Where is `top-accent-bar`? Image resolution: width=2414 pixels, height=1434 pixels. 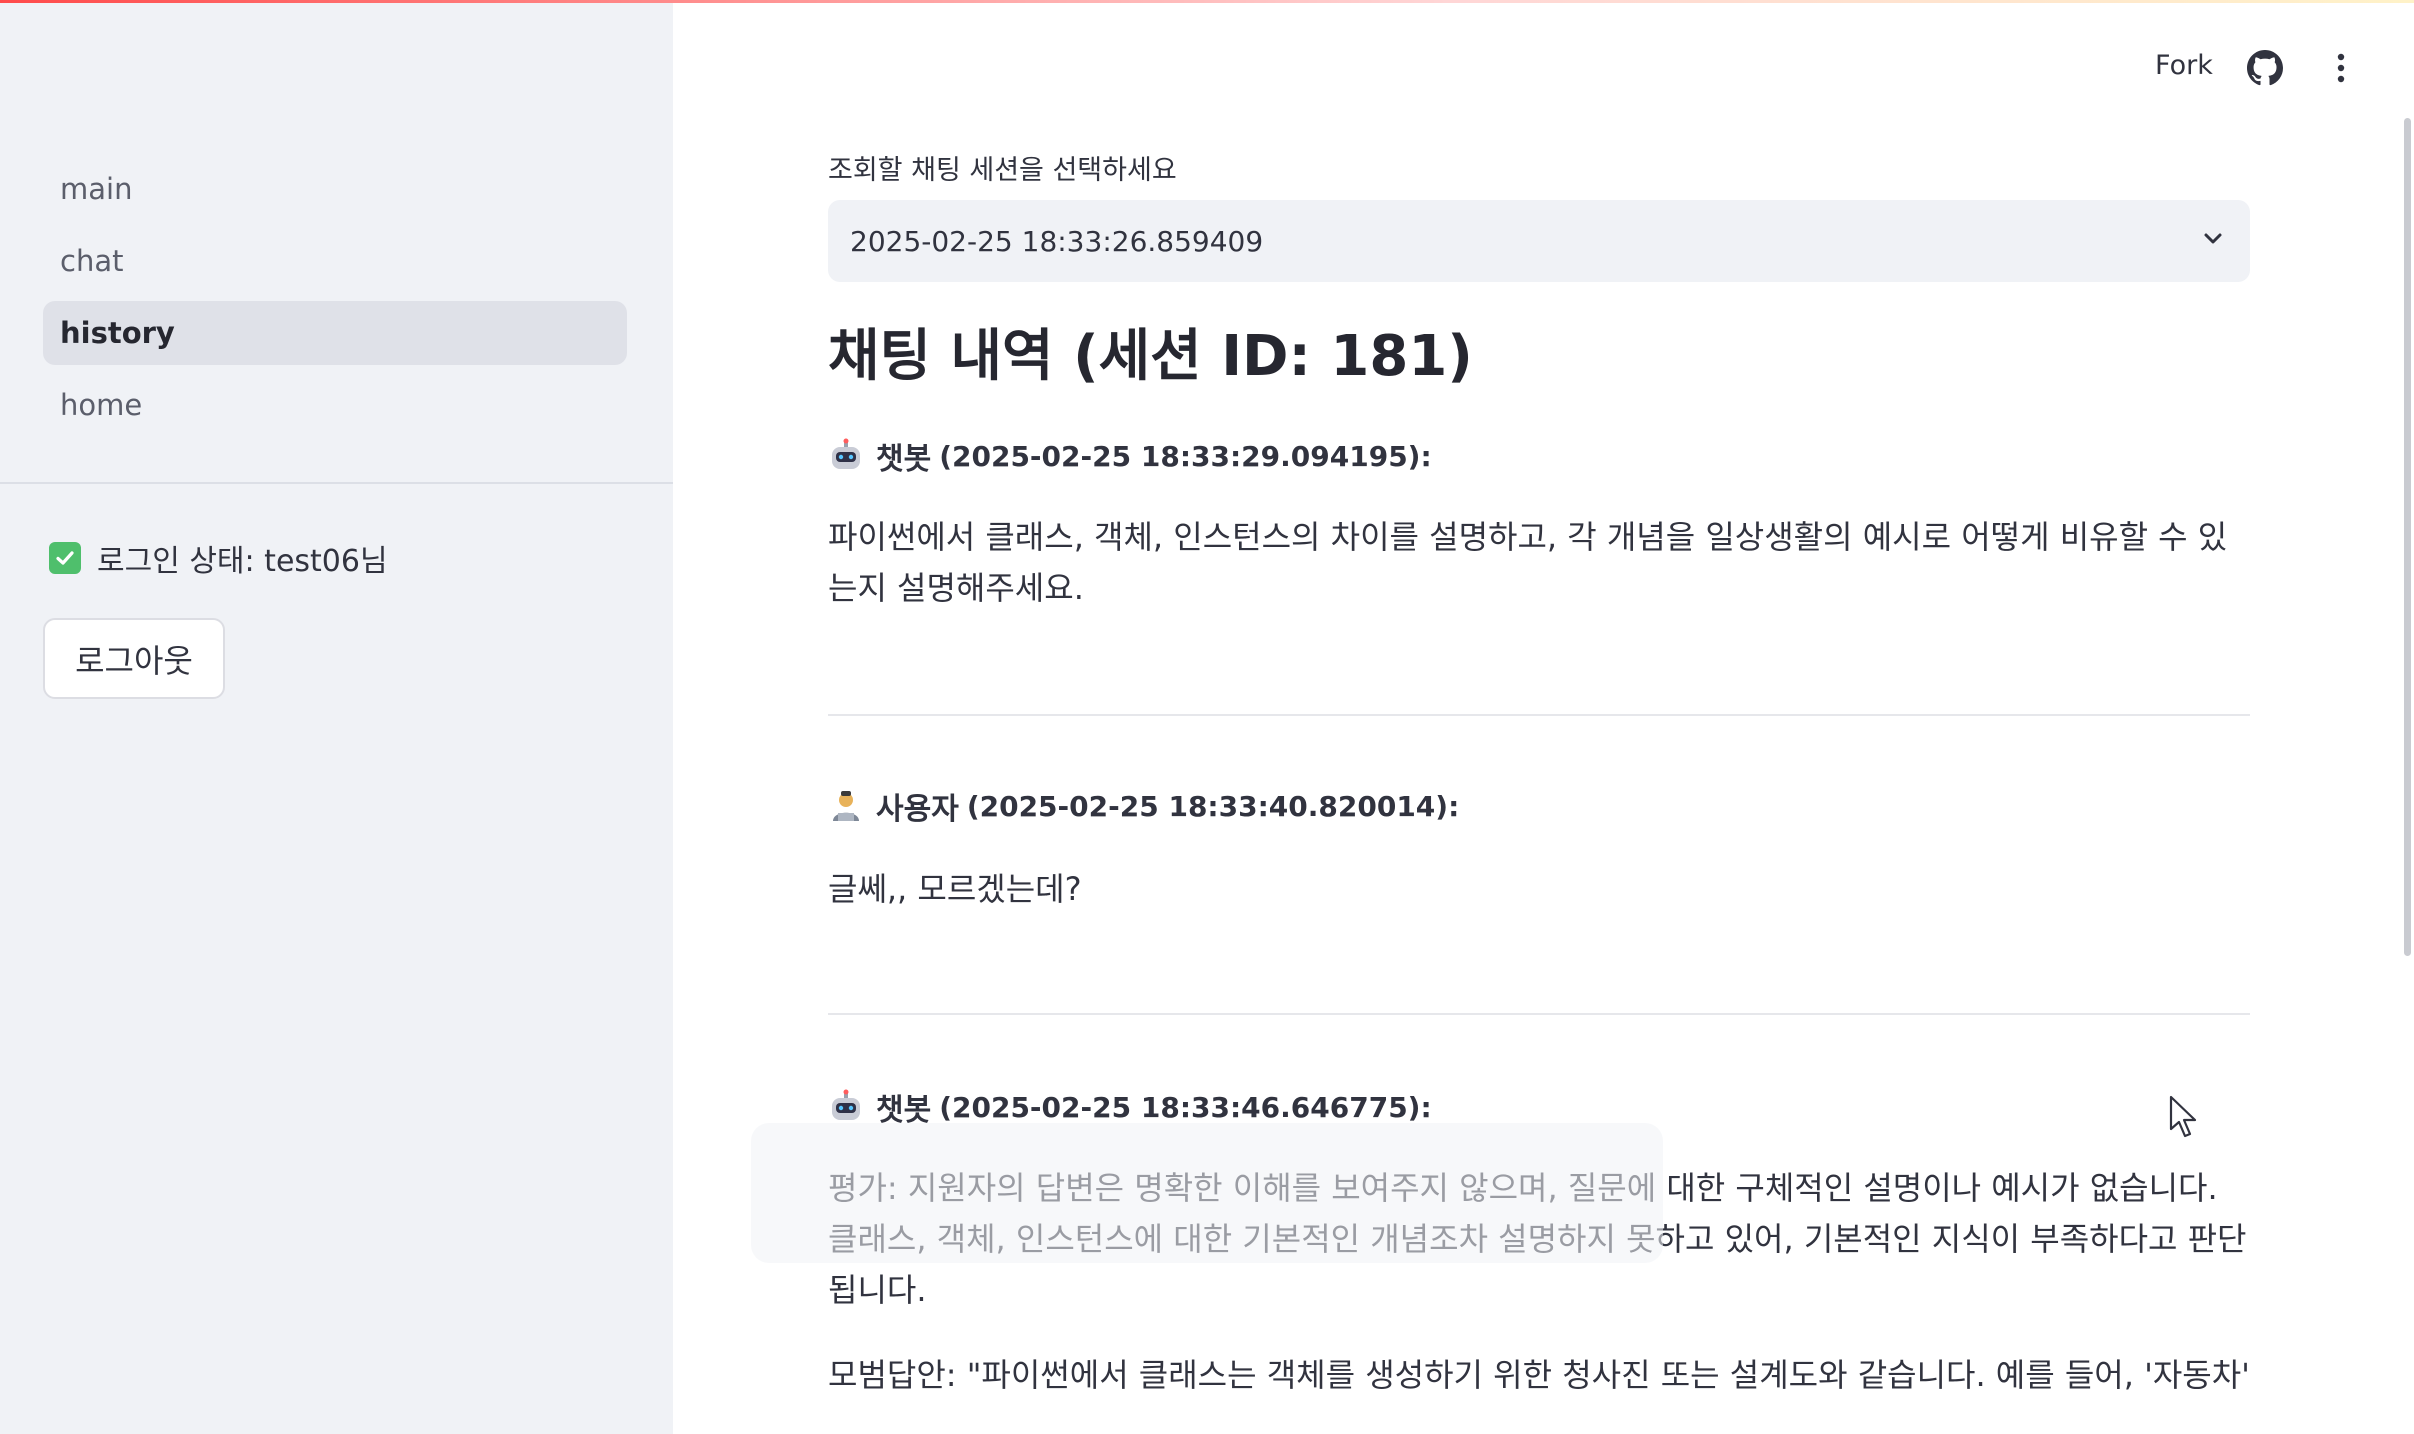
top-accent-bar is located at coordinates (1207, 1).